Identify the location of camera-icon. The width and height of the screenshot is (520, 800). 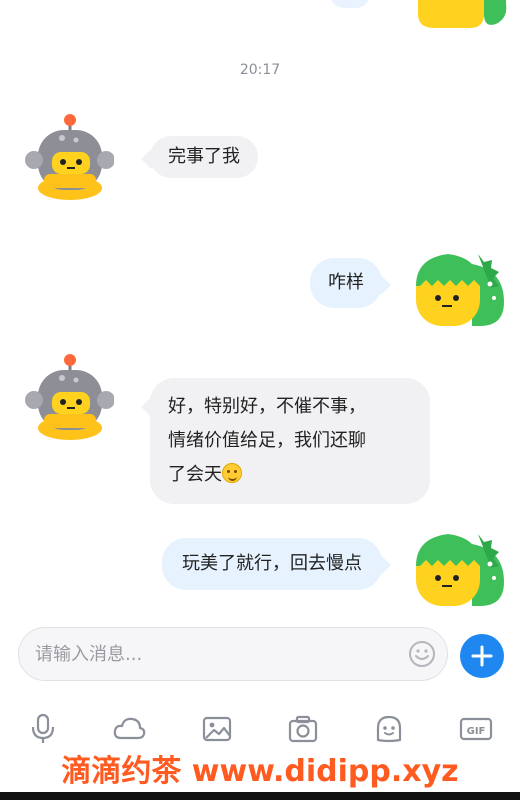
(303, 729).